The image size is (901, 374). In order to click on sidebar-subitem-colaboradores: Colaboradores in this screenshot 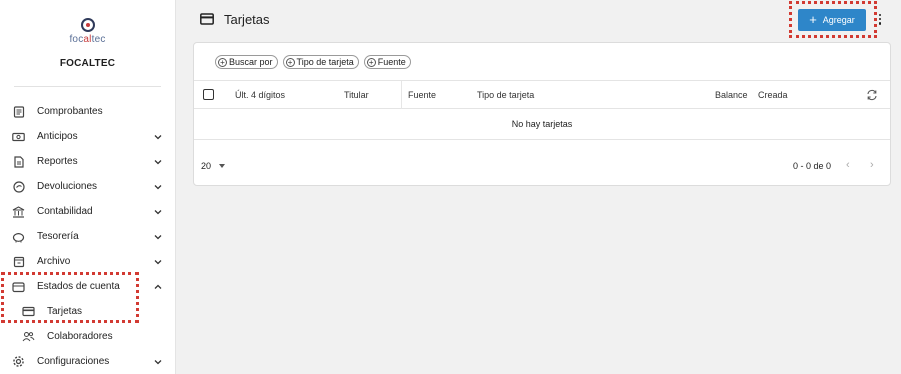, I will do `click(87, 336)`.